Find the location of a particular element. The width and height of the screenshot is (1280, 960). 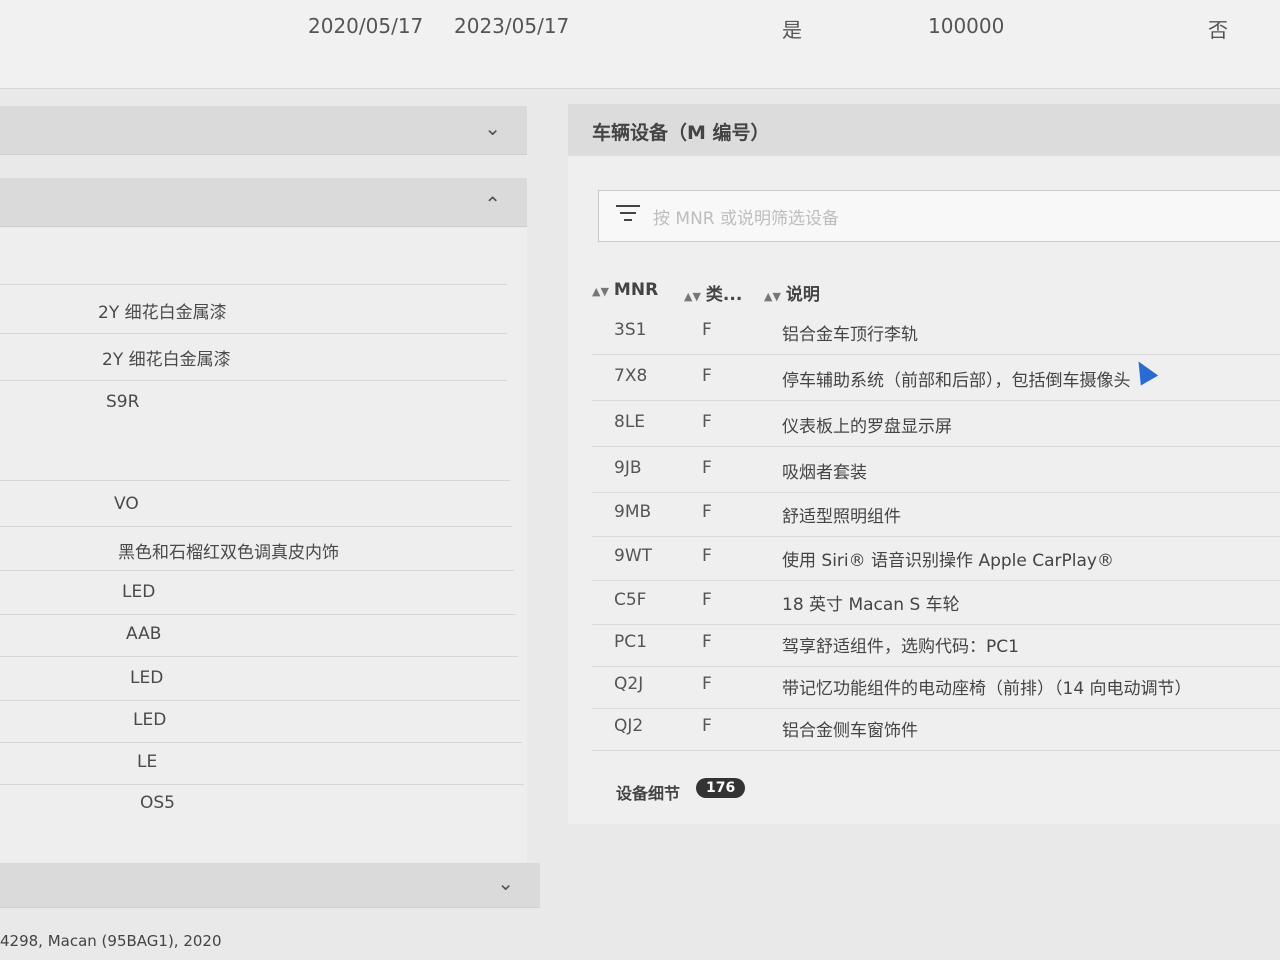

table-row: 7X8 F 停车辅助系统（前部和后部），包括倒车摄像头 is located at coordinates (936, 378).